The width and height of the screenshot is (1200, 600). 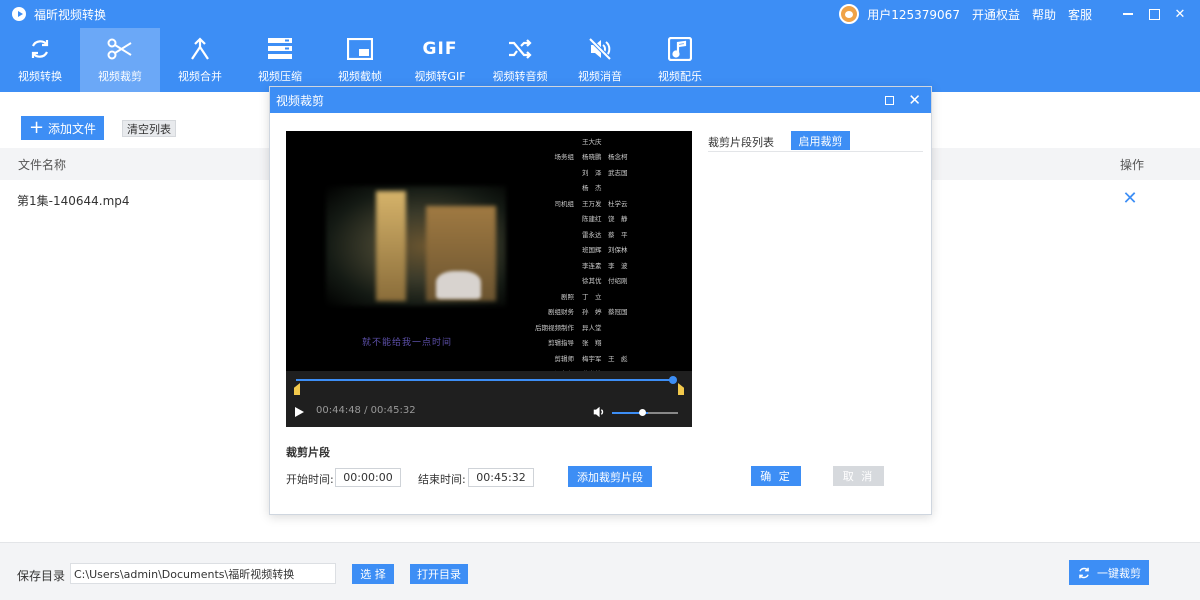 What do you see at coordinates (605, 312) in the screenshot?
I see `credit-names: 孙 婷 蔡冠国` at bounding box center [605, 312].